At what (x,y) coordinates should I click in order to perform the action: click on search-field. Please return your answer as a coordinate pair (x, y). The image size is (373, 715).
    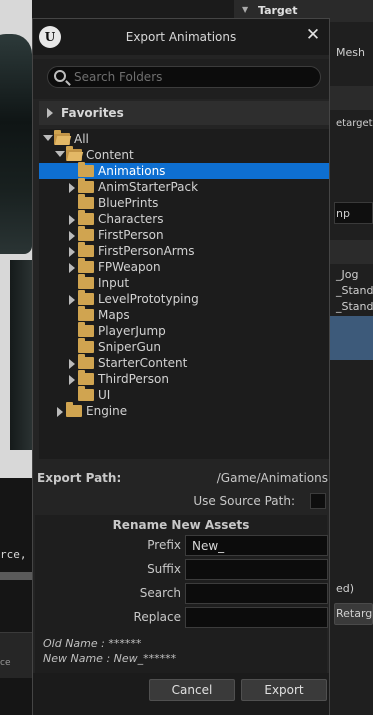
    Looking at the image, I should click on (256, 593).